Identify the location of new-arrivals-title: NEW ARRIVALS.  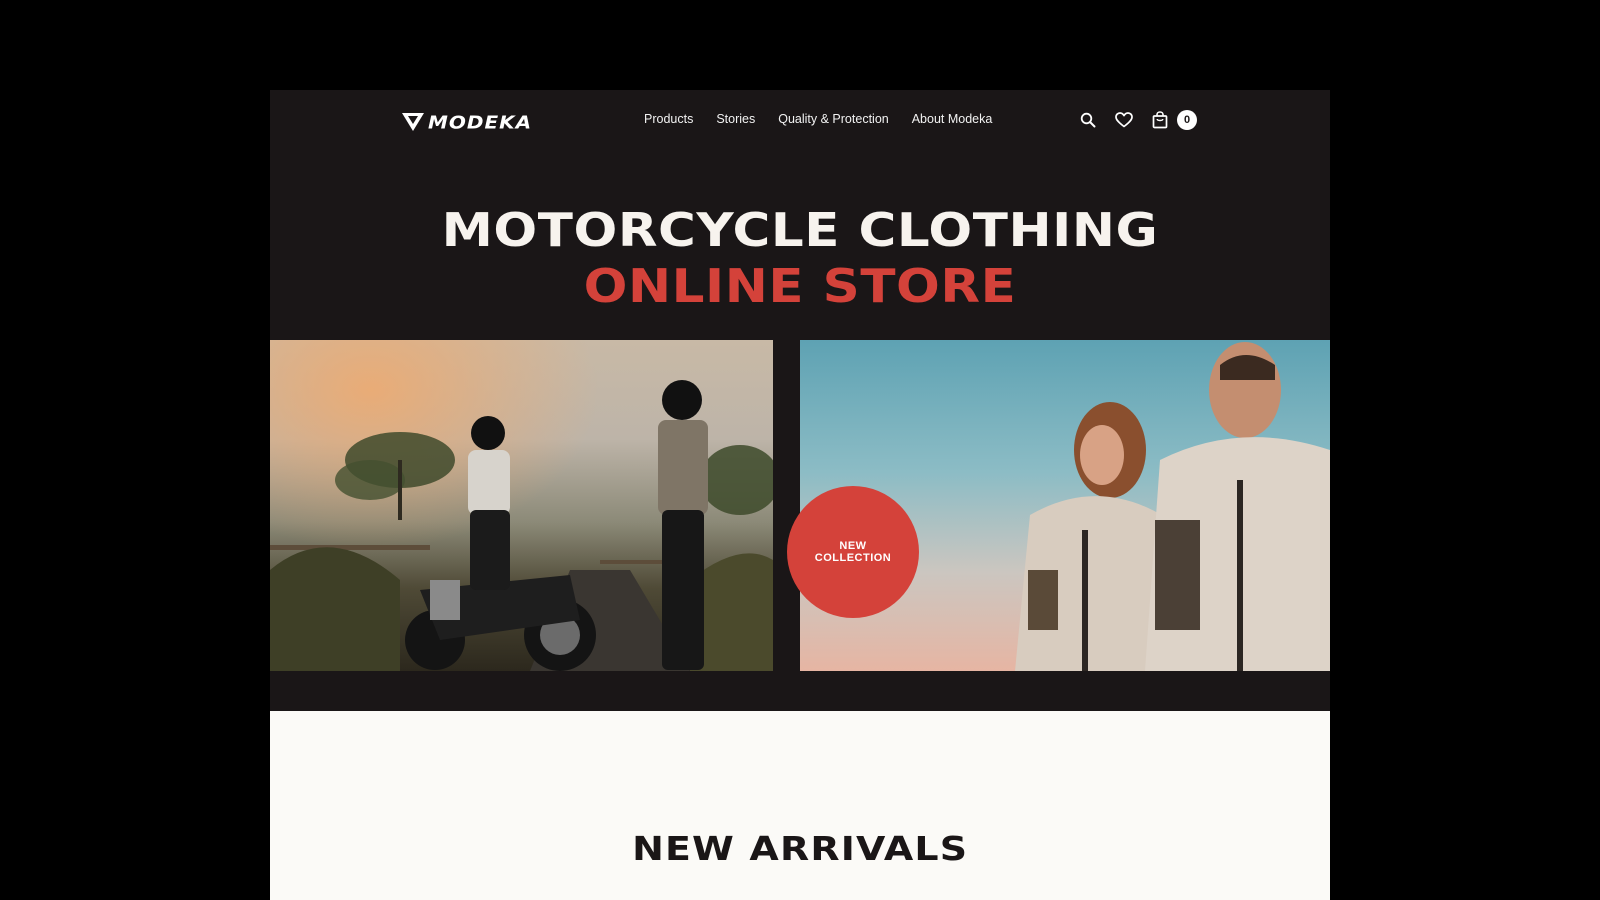
(800, 848).